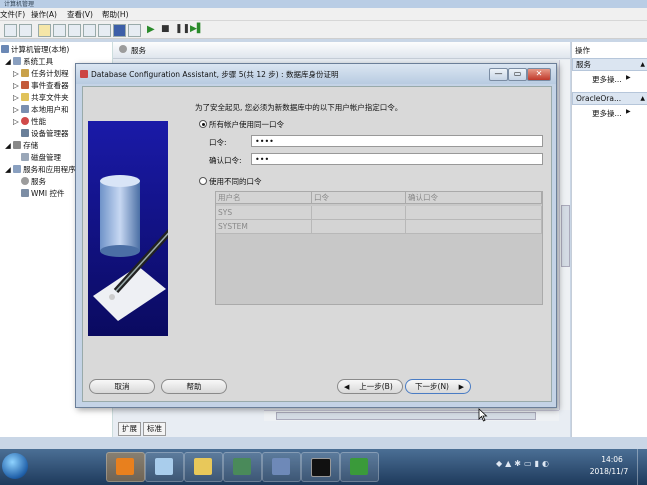  What do you see at coordinates (517, 74) in the screenshot?
I see `maximize-button: ▭` at bounding box center [517, 74].